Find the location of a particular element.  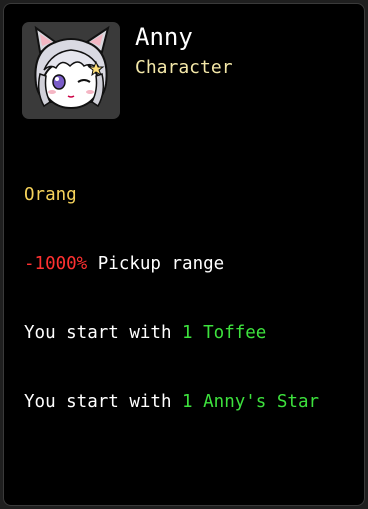

stat-start-star: You start with 1 Anny's Star is located at coordinates (171, 402).